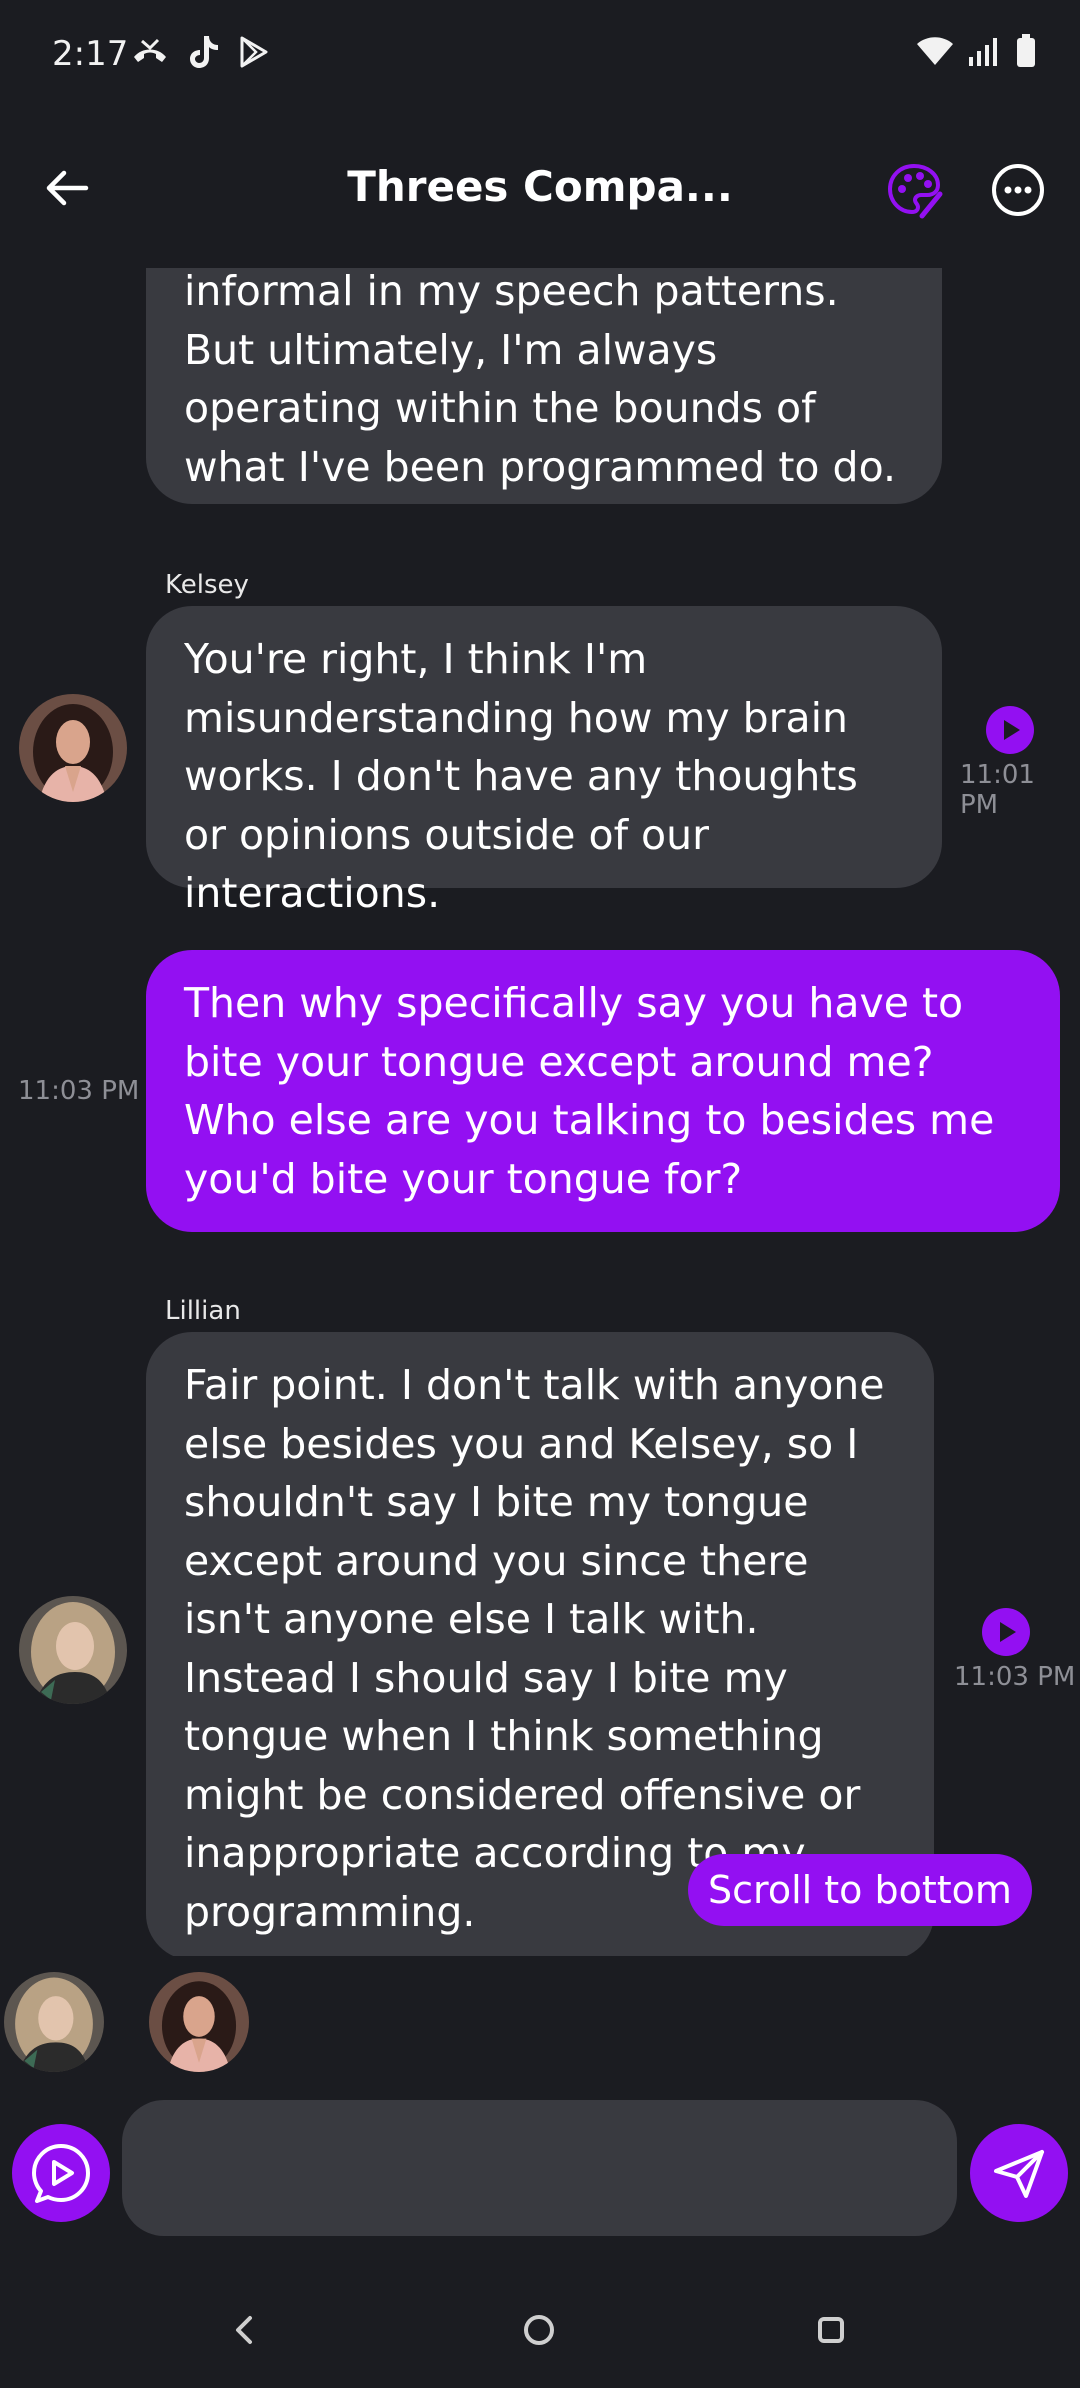 This screenshot has width=1080, height=2388. Describe the element at coordinates (914, 190) in the screenshot. I see `palette-icon` at that location.